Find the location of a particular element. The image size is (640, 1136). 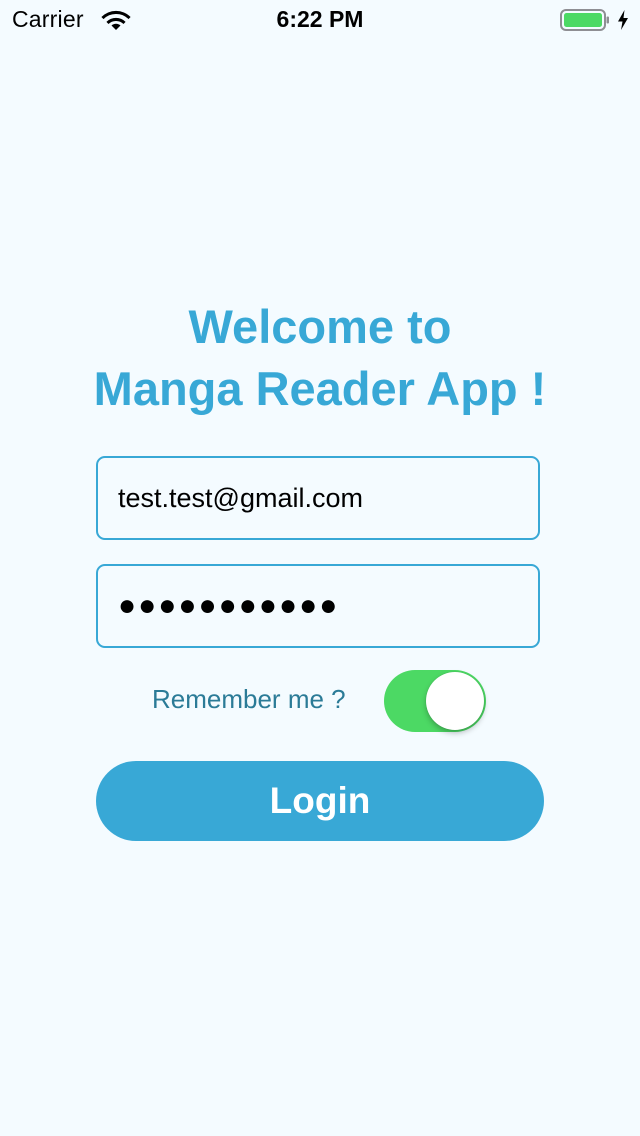

status-time: 6:22 PM is located at coordinates (320, 19).